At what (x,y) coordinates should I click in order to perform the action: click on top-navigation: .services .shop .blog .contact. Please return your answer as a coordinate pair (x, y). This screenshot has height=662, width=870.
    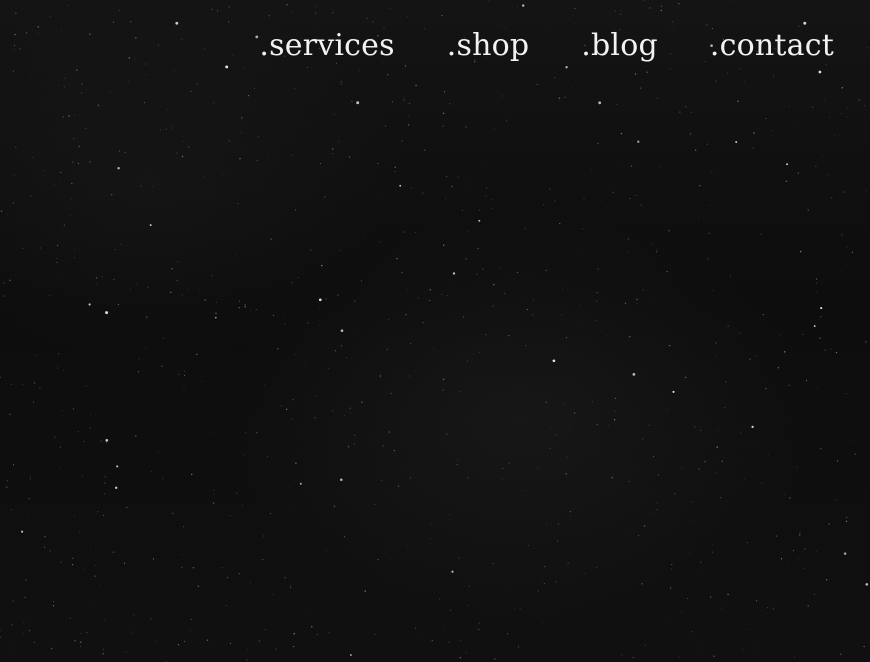
    Looking at the image, I should click on (546, 46).